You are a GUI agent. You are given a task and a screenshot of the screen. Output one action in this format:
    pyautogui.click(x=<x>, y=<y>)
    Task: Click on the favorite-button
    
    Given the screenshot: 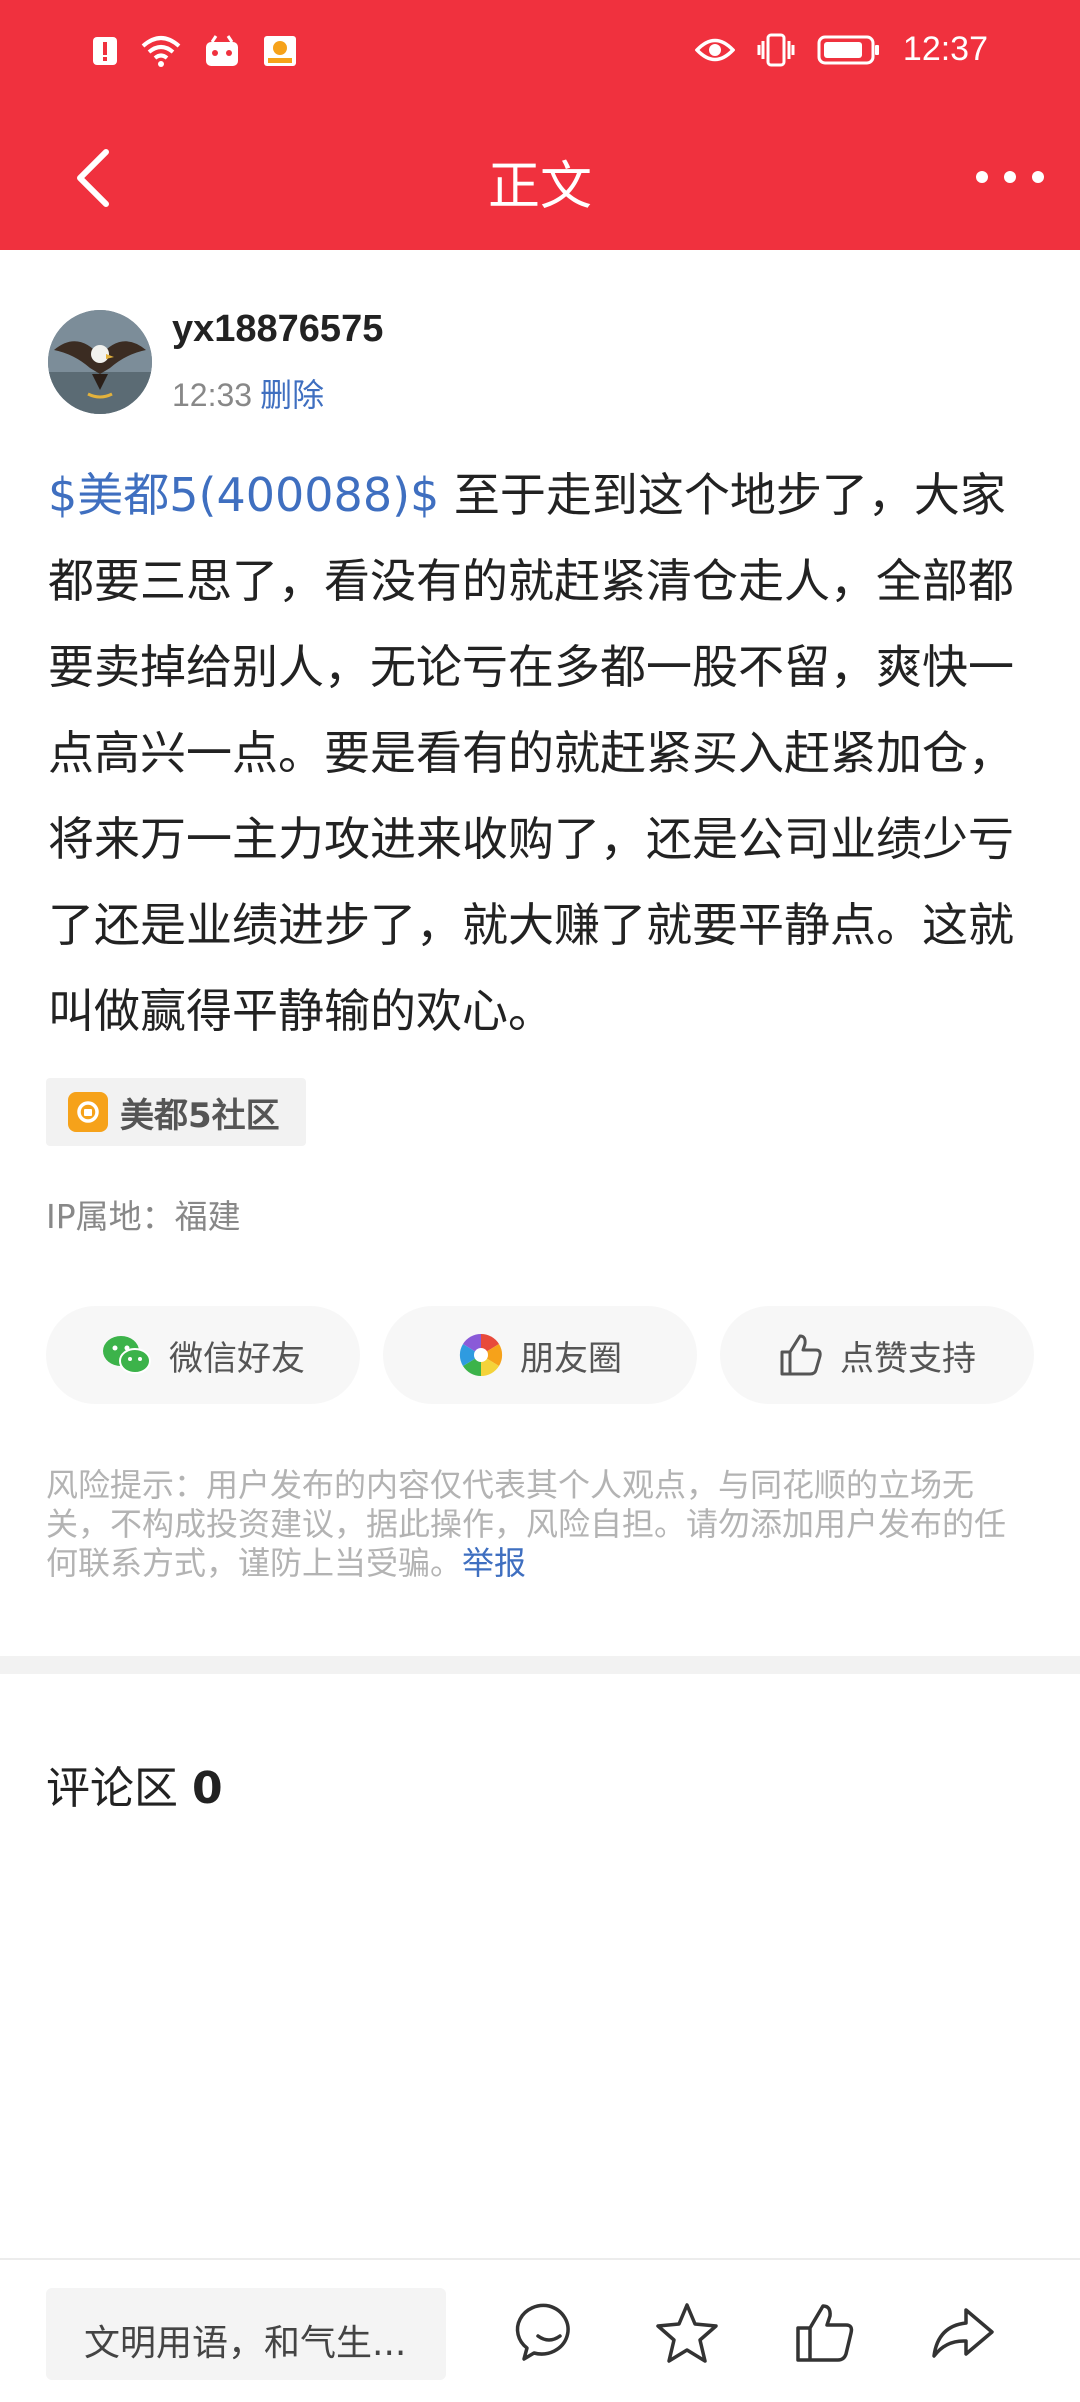 What is the action you would take?
    pyautogui.click(x=687, y=2333)
    